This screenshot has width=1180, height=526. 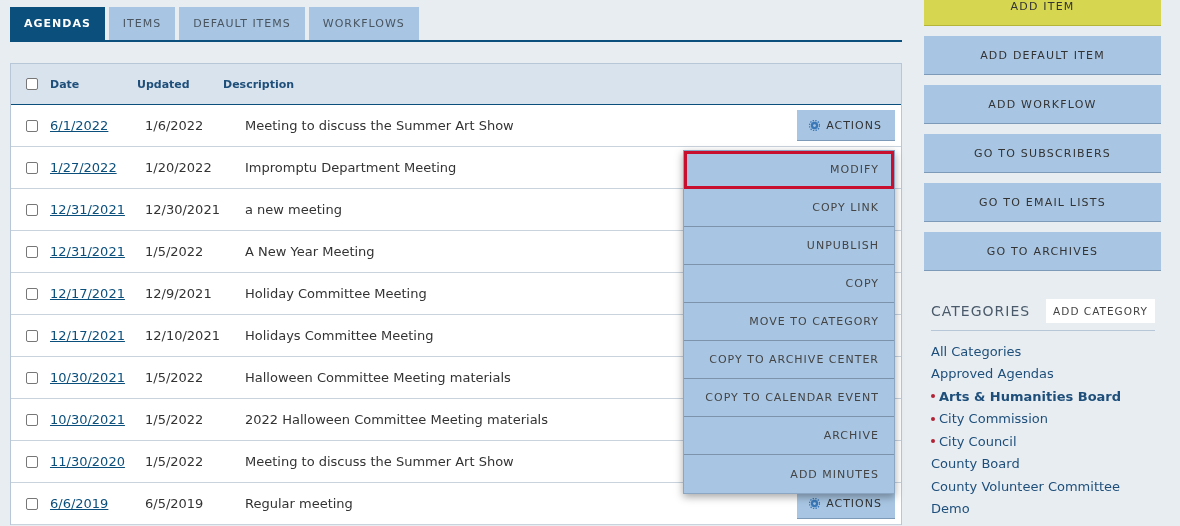 I want to click on category-link: Approved Agendas, so click(x=1046, y=373).